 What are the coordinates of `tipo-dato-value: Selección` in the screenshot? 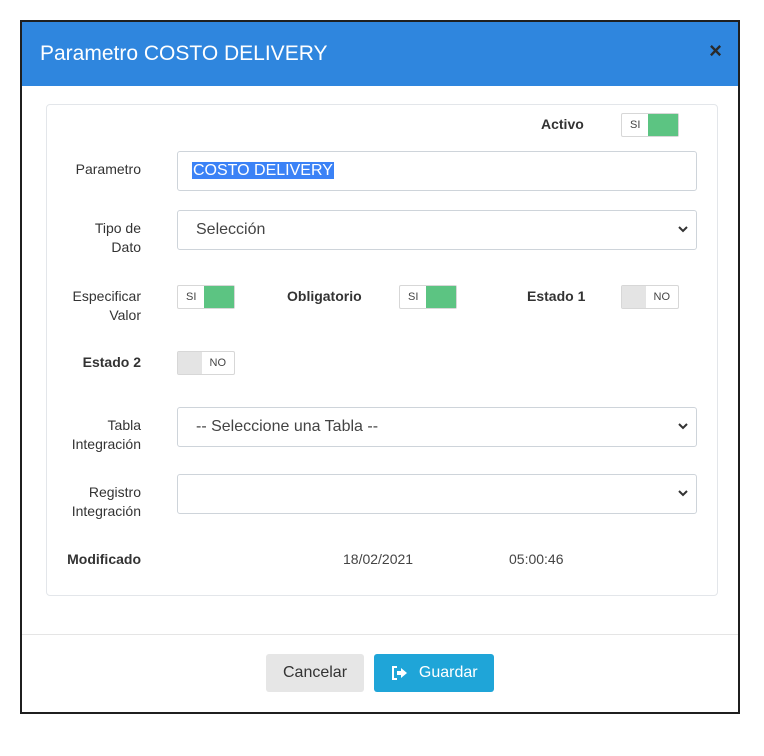 It's located at (231, 229).